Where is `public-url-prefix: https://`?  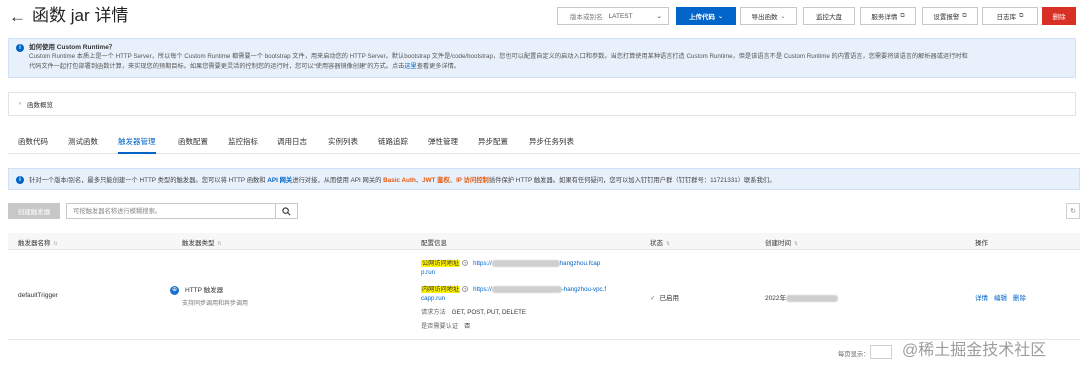 public-url-prefix: https:// is located at coordinates (482, 263).